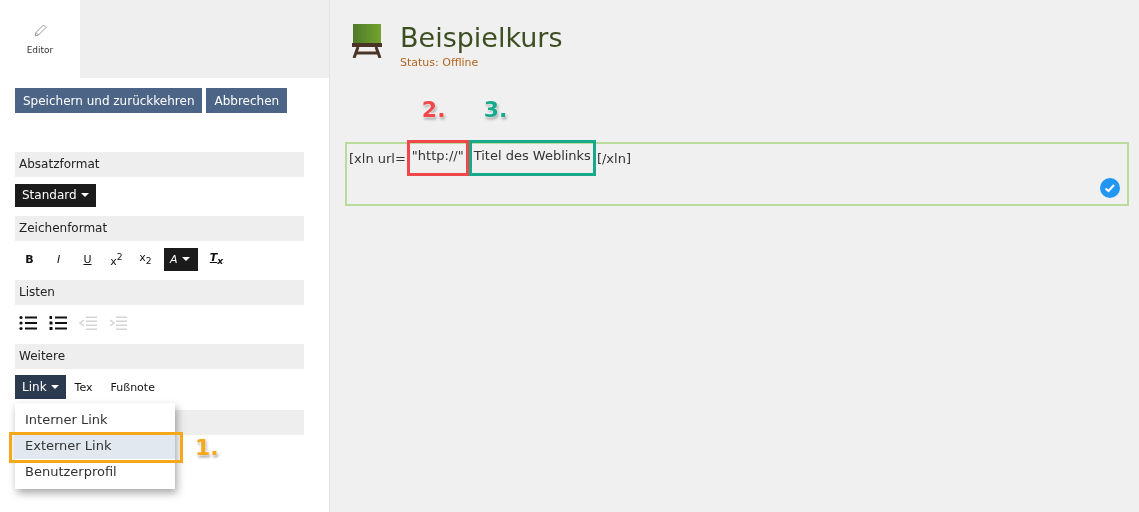  Describe the element at coordinates (40, 31) in the screenshot. I see `pencil-icon` at that location.